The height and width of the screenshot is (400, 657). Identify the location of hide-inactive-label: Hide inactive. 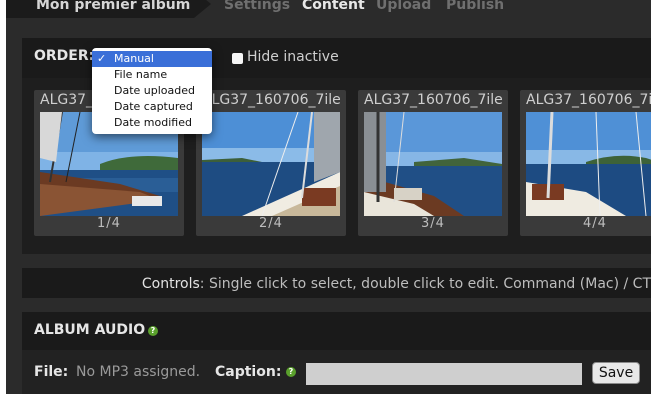
(293, 57).